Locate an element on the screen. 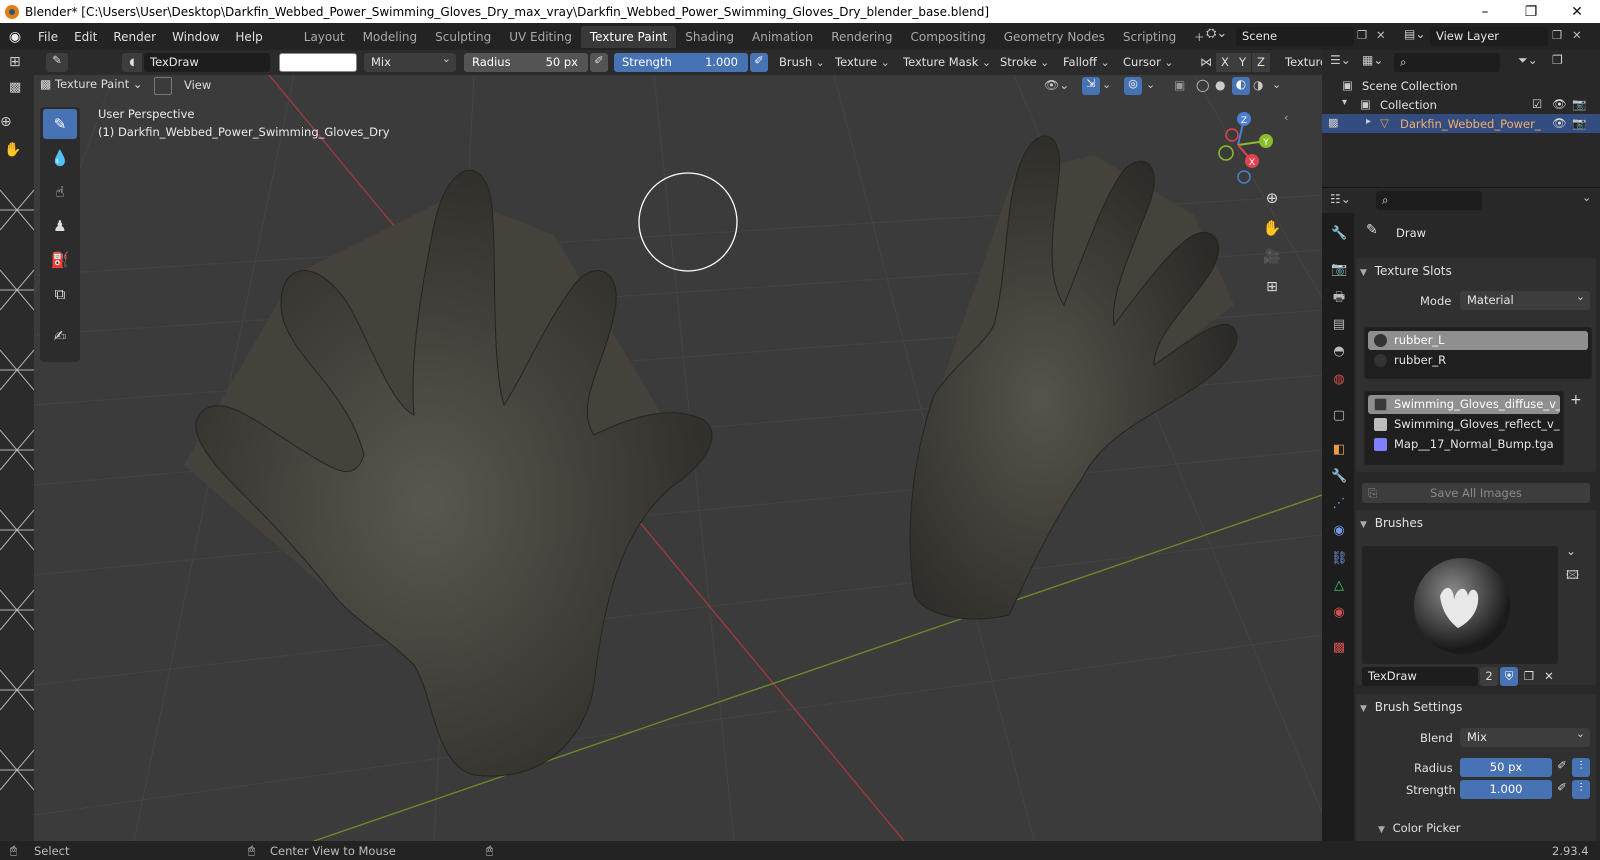 The height and width of the screenshot is (860, 1600). tab-animation: Animation is located at coordinates (782, 37).